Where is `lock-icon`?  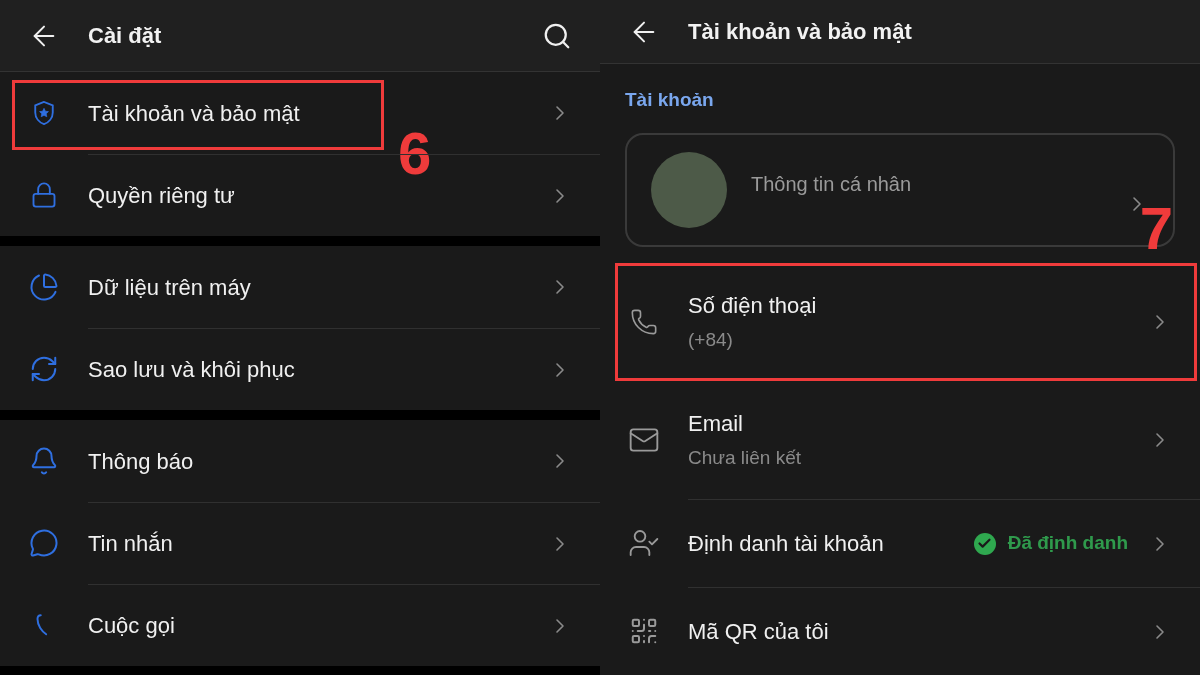 lock-icon is located at coordinates (44, 195).